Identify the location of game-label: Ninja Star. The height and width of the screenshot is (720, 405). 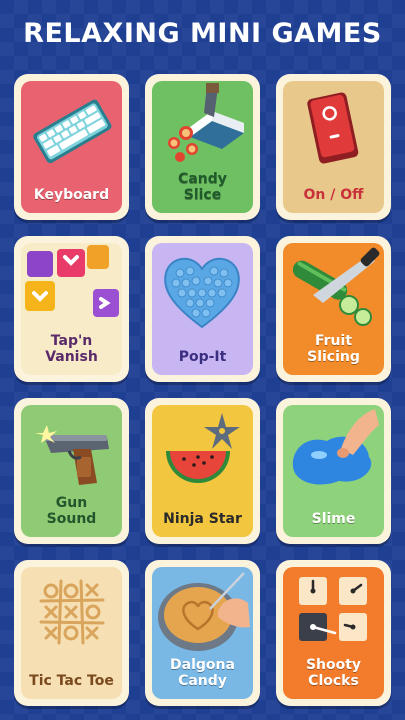
(202, 519).